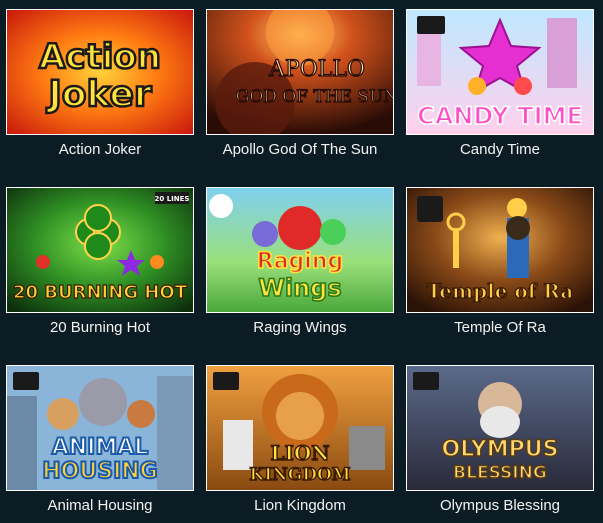 Image resolution: width=603 pixels, height=523 pixels. Describe the element at coordinates (299, 288) in the screenshot. I see `raging-wings-logo-line2: Wings` at that location.